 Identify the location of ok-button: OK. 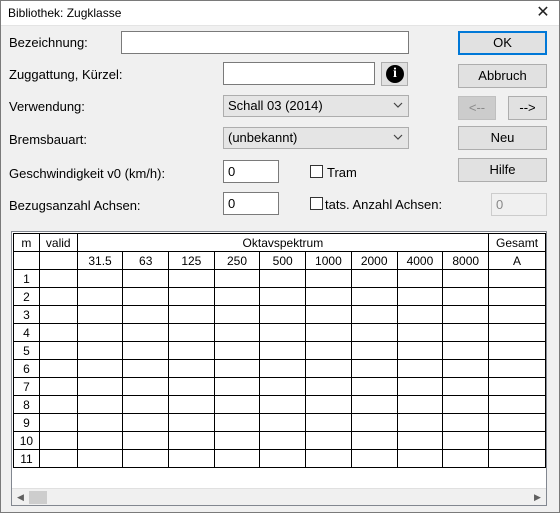
(502, 43).